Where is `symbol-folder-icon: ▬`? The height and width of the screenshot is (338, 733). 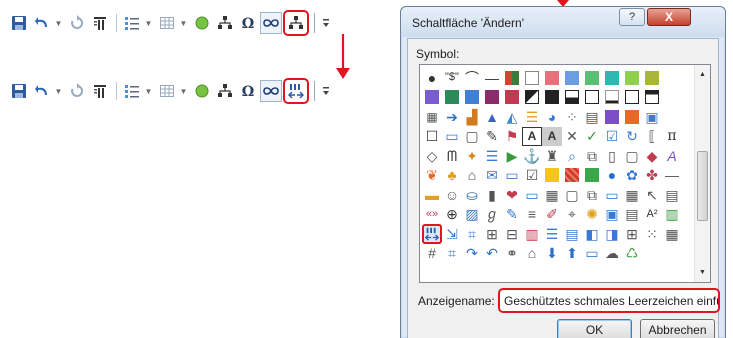
symbol-folder-icon: ▬ is located at coordinates (432, 195).